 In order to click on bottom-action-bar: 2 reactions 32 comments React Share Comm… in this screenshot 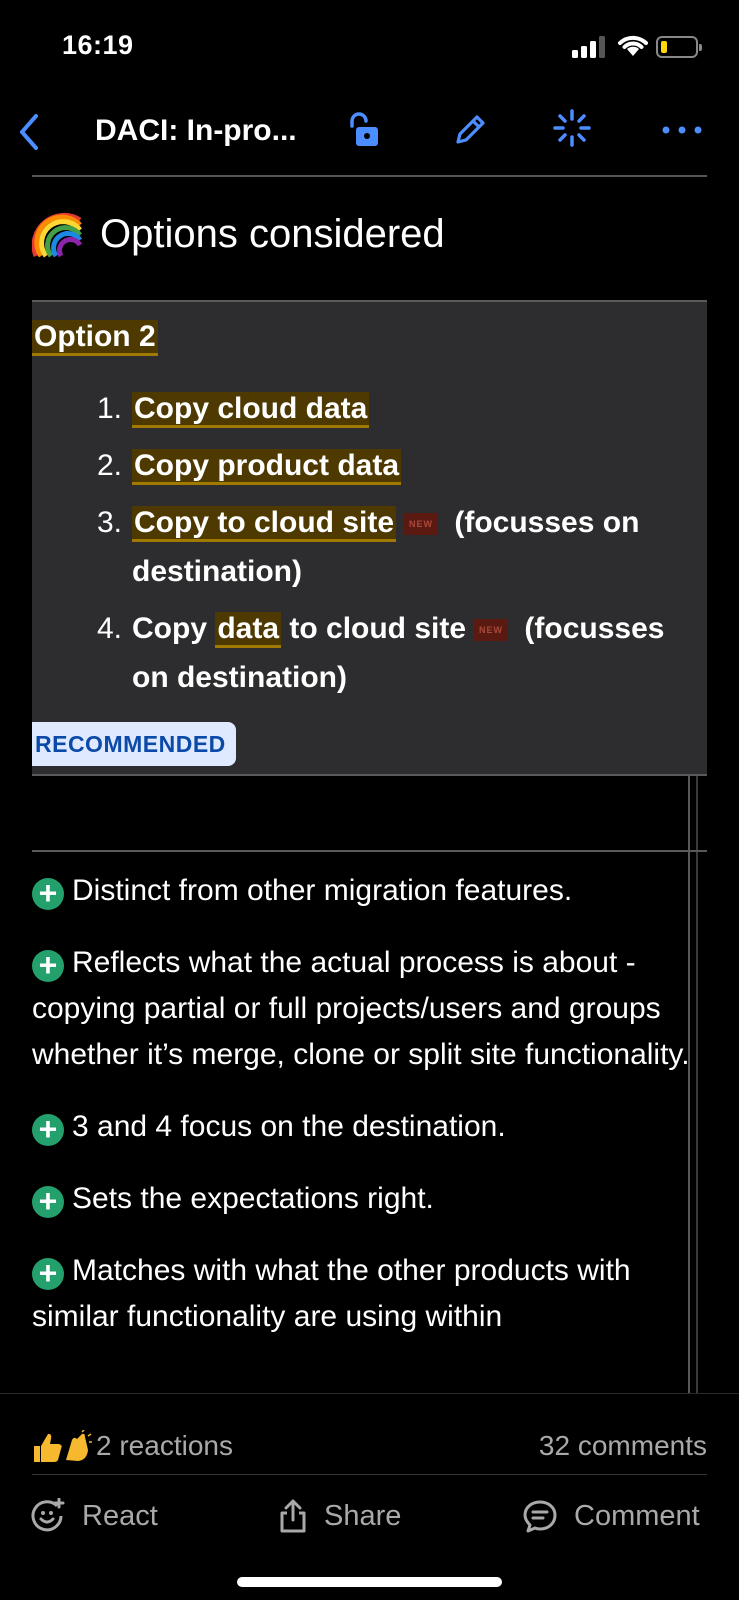, I will do `click(369, 1496)`.